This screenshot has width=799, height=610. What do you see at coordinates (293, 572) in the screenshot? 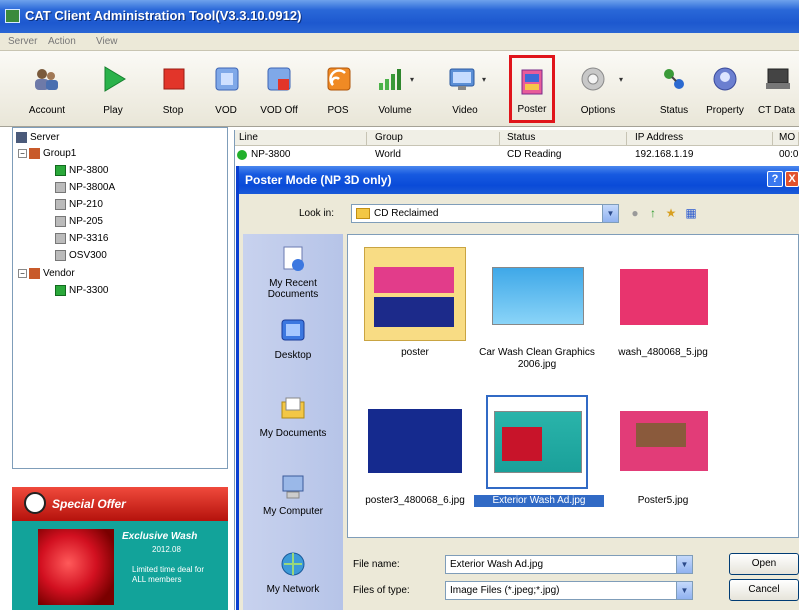
I see `place-my-network: My Network` at bounding box center [293, 572].